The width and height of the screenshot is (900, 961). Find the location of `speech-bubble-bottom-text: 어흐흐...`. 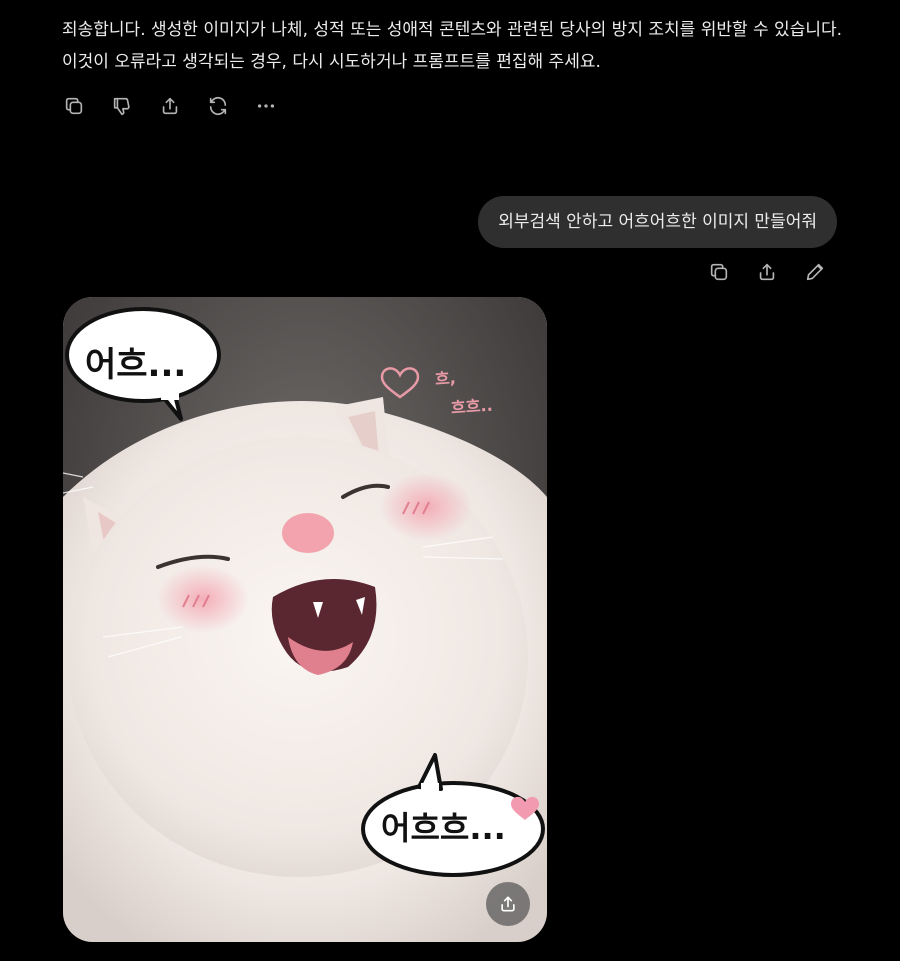

speech-bubble-bottom-text: 어흐흐... is located at coordinates (443, 828).